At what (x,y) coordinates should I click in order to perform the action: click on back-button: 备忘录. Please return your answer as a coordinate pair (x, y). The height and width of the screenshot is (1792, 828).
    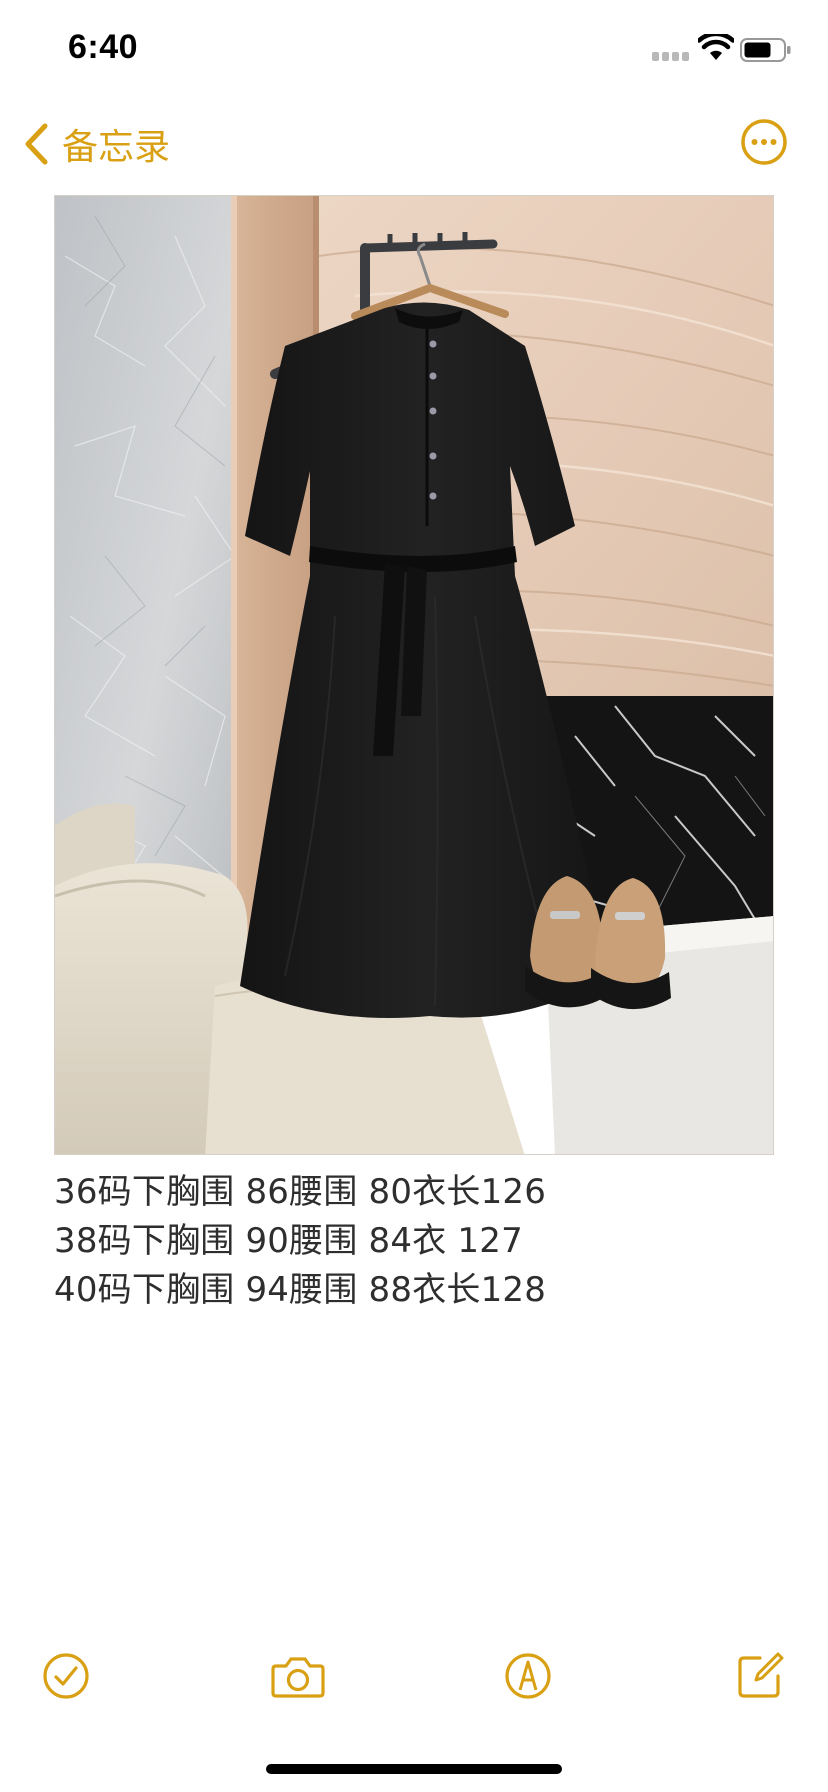
    Looking at the image, I should click on (96, 144).